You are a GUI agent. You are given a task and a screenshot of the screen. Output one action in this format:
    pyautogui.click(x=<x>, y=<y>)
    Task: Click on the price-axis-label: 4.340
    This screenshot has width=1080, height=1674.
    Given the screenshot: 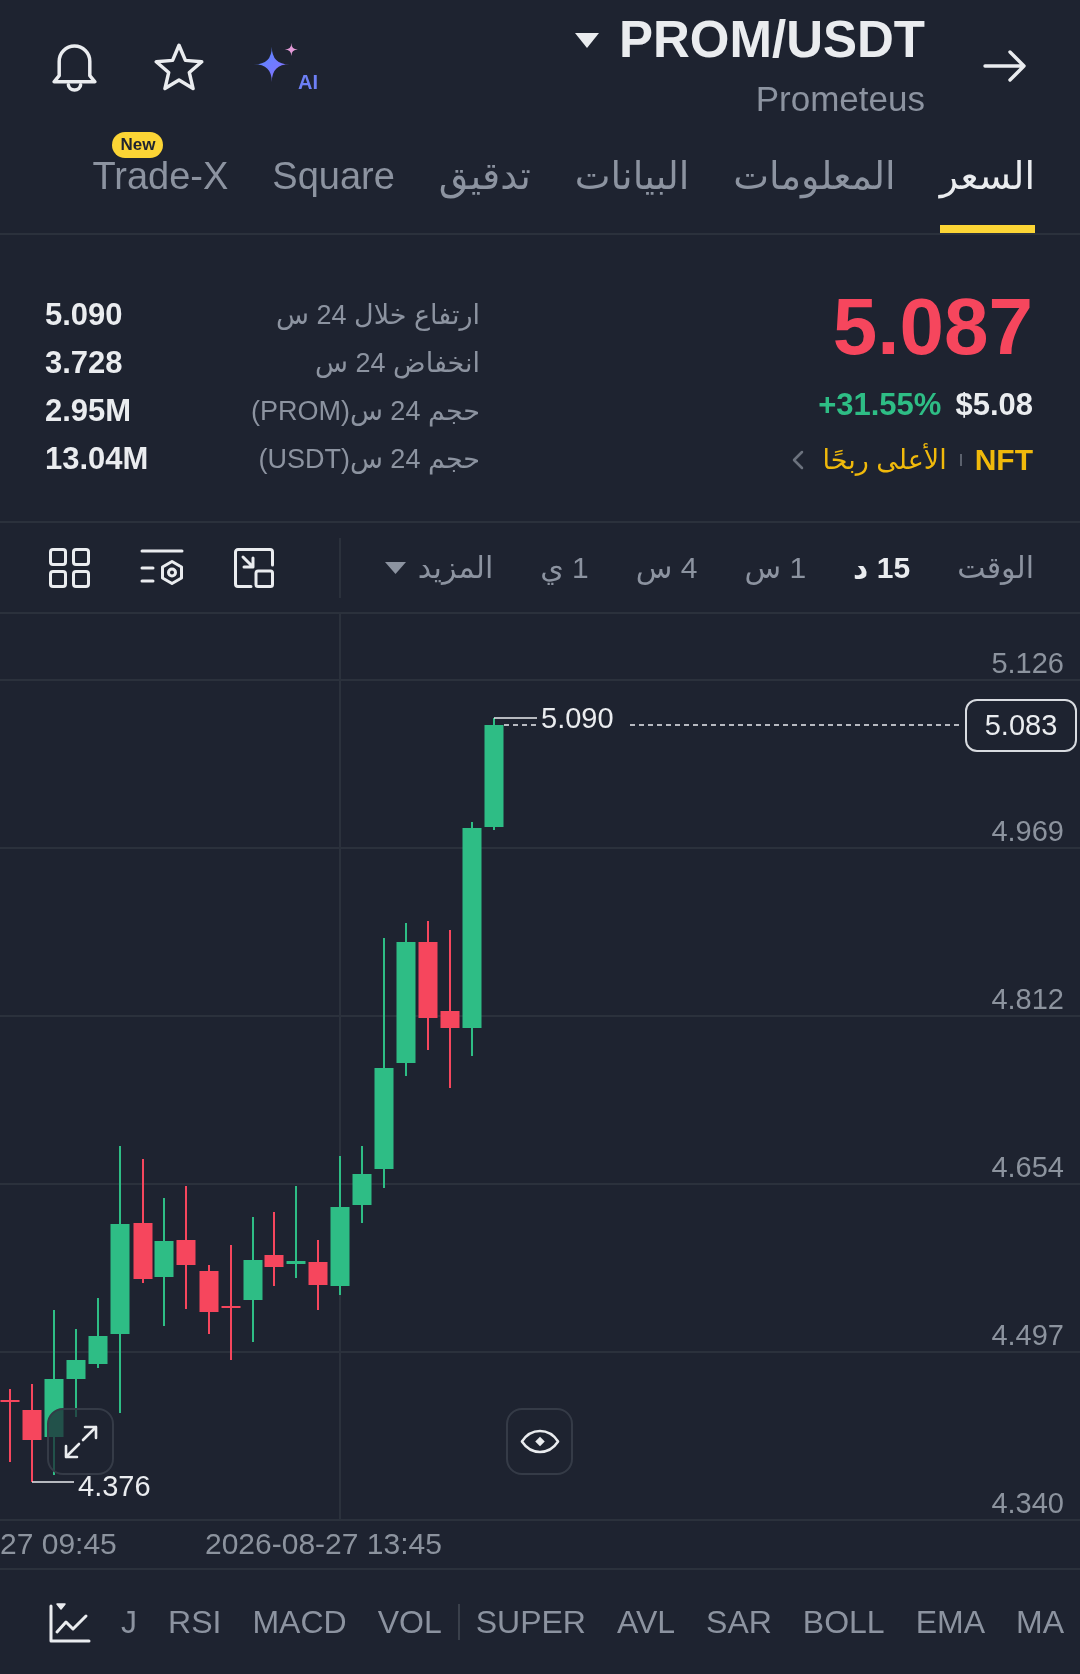 What is the action you would take?
    pyautogui.click(x=1027, y=1503)
    